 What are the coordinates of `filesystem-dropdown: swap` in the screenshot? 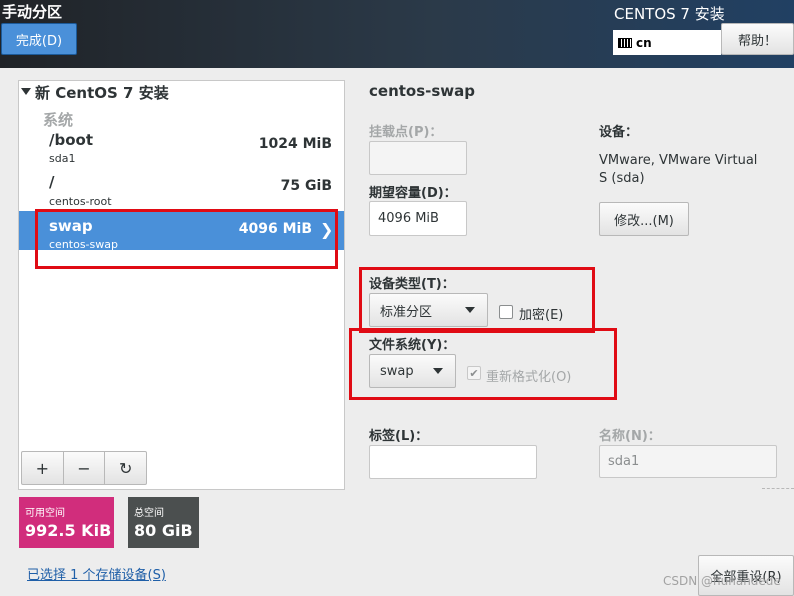 It's located at (412, 371).